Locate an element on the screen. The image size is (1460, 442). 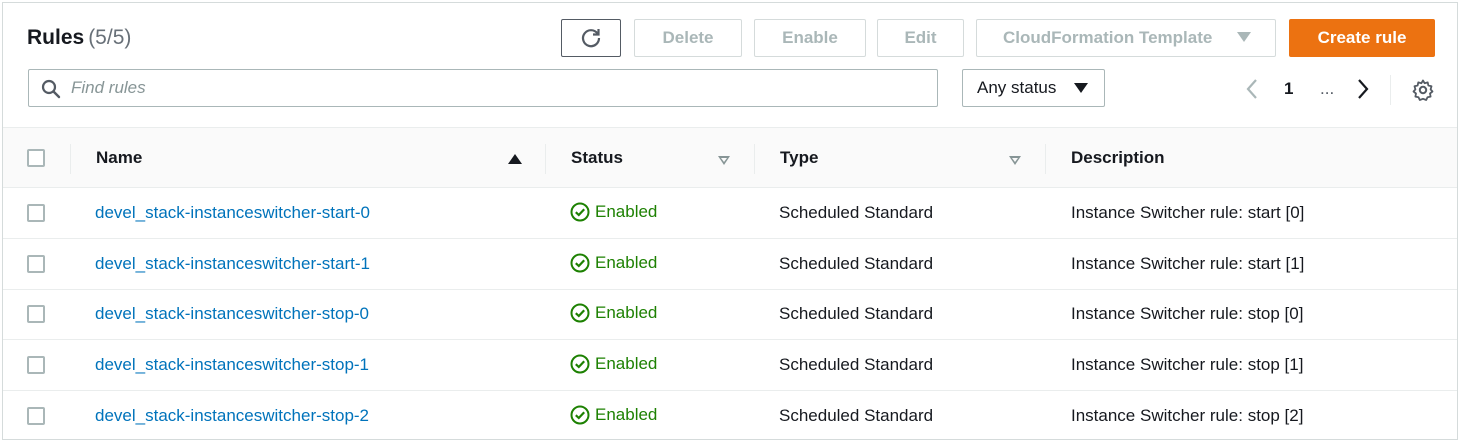
rules-count: (5/5) is located at coordinates (110, 37).